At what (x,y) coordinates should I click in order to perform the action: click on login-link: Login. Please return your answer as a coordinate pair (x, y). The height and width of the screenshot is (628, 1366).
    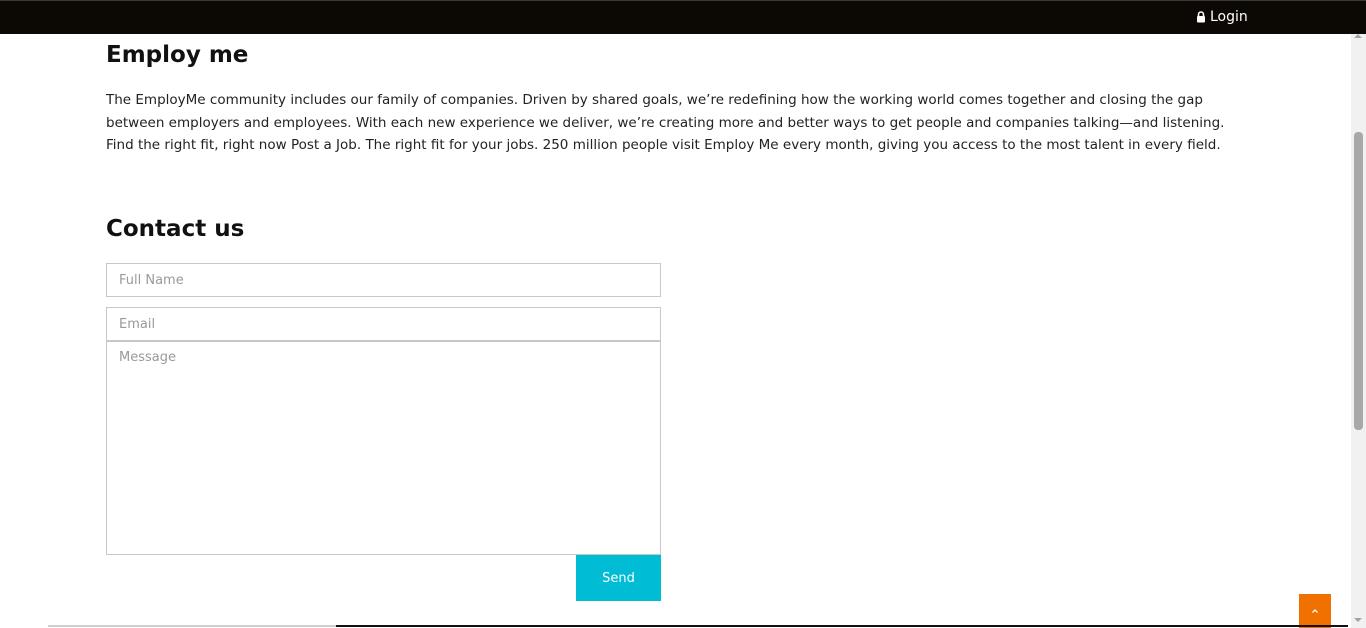
    Looking at the image, I should click on (1222, 17).